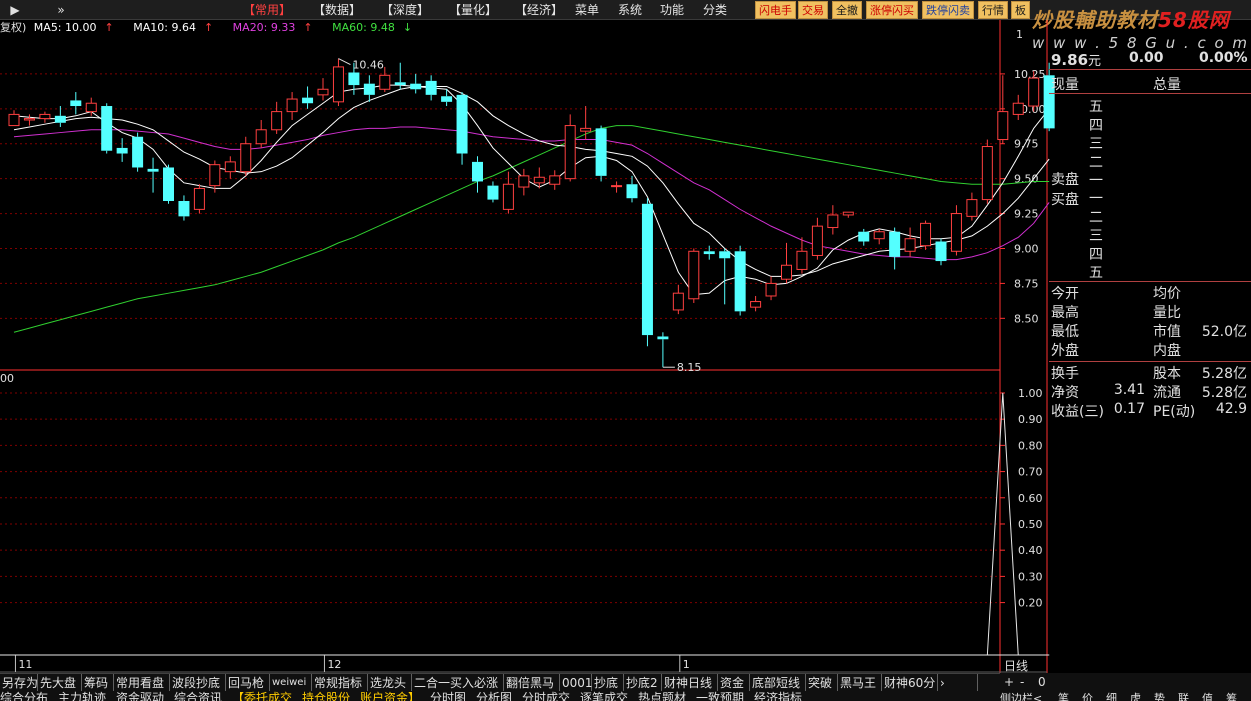 The image size is (1251, 701). What do you see at coordinates (662, 696) in the screenshot?
I see `bottom-tab-11: 热点题材` at bounding box center [662, 696].